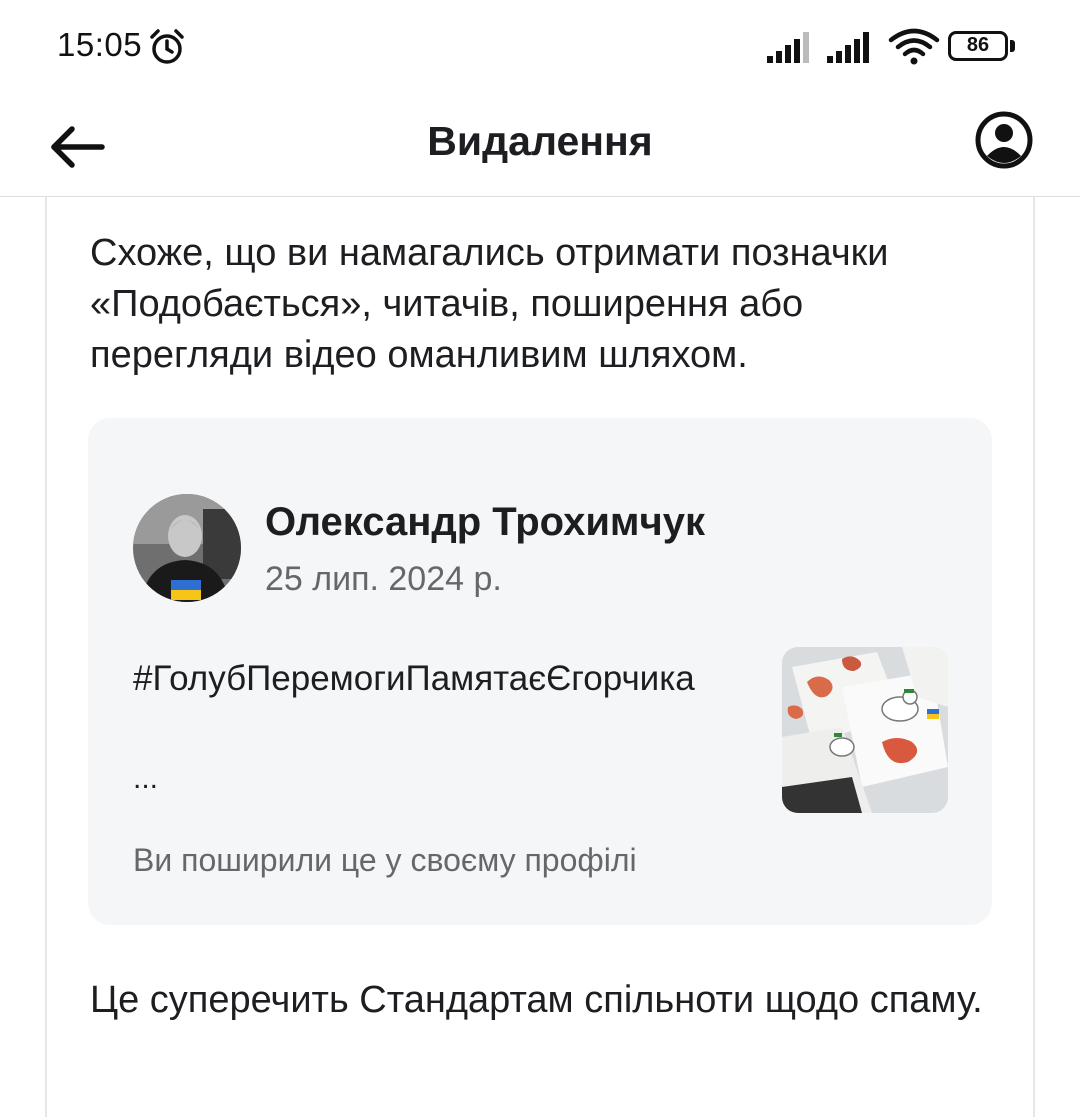 This screenshot has width=1080, height=1117. What do you see at coordinates (414, 678) in the screenshot?
I see `post-text: #ГолубПеремогиПамятаєЄгорчика` at bounding box center [414, 678].